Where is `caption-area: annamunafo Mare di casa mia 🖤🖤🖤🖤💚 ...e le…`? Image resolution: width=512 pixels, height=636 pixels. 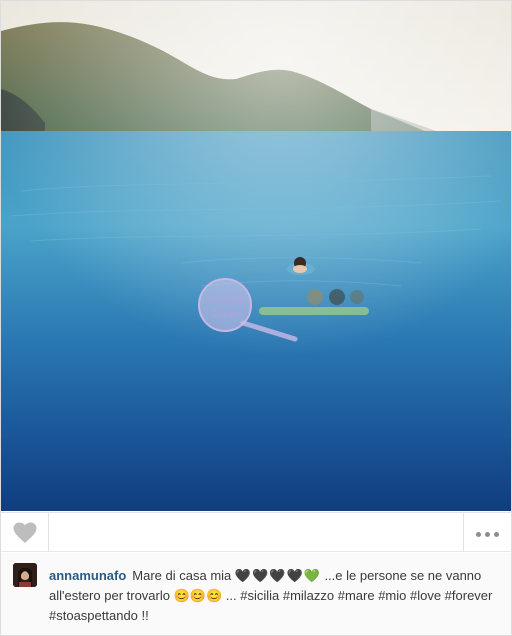 caption-area: annamunafo Mare di casa mia 🖤🖤🖤🖤💚 ...e le… is located at coordinates (256, 594).